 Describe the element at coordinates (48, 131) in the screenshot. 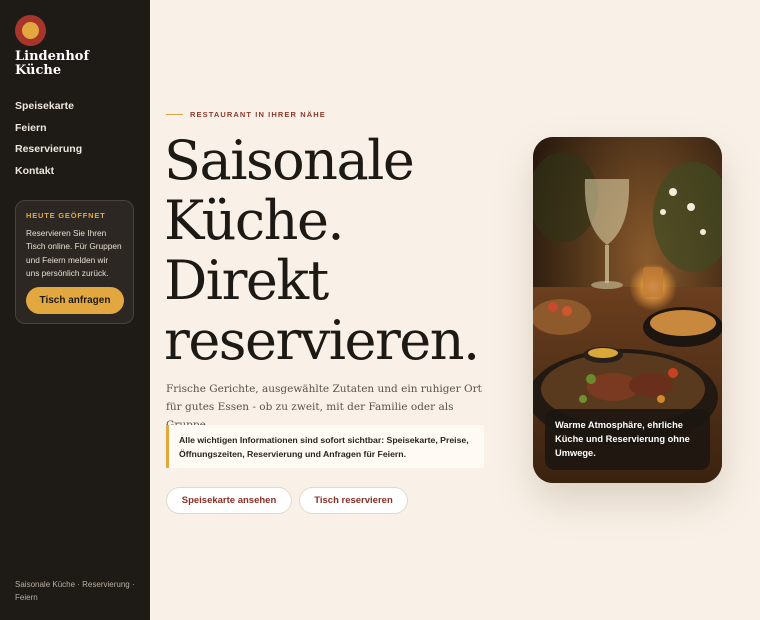

I see `nav-item-feiern: Feiern` at that location.